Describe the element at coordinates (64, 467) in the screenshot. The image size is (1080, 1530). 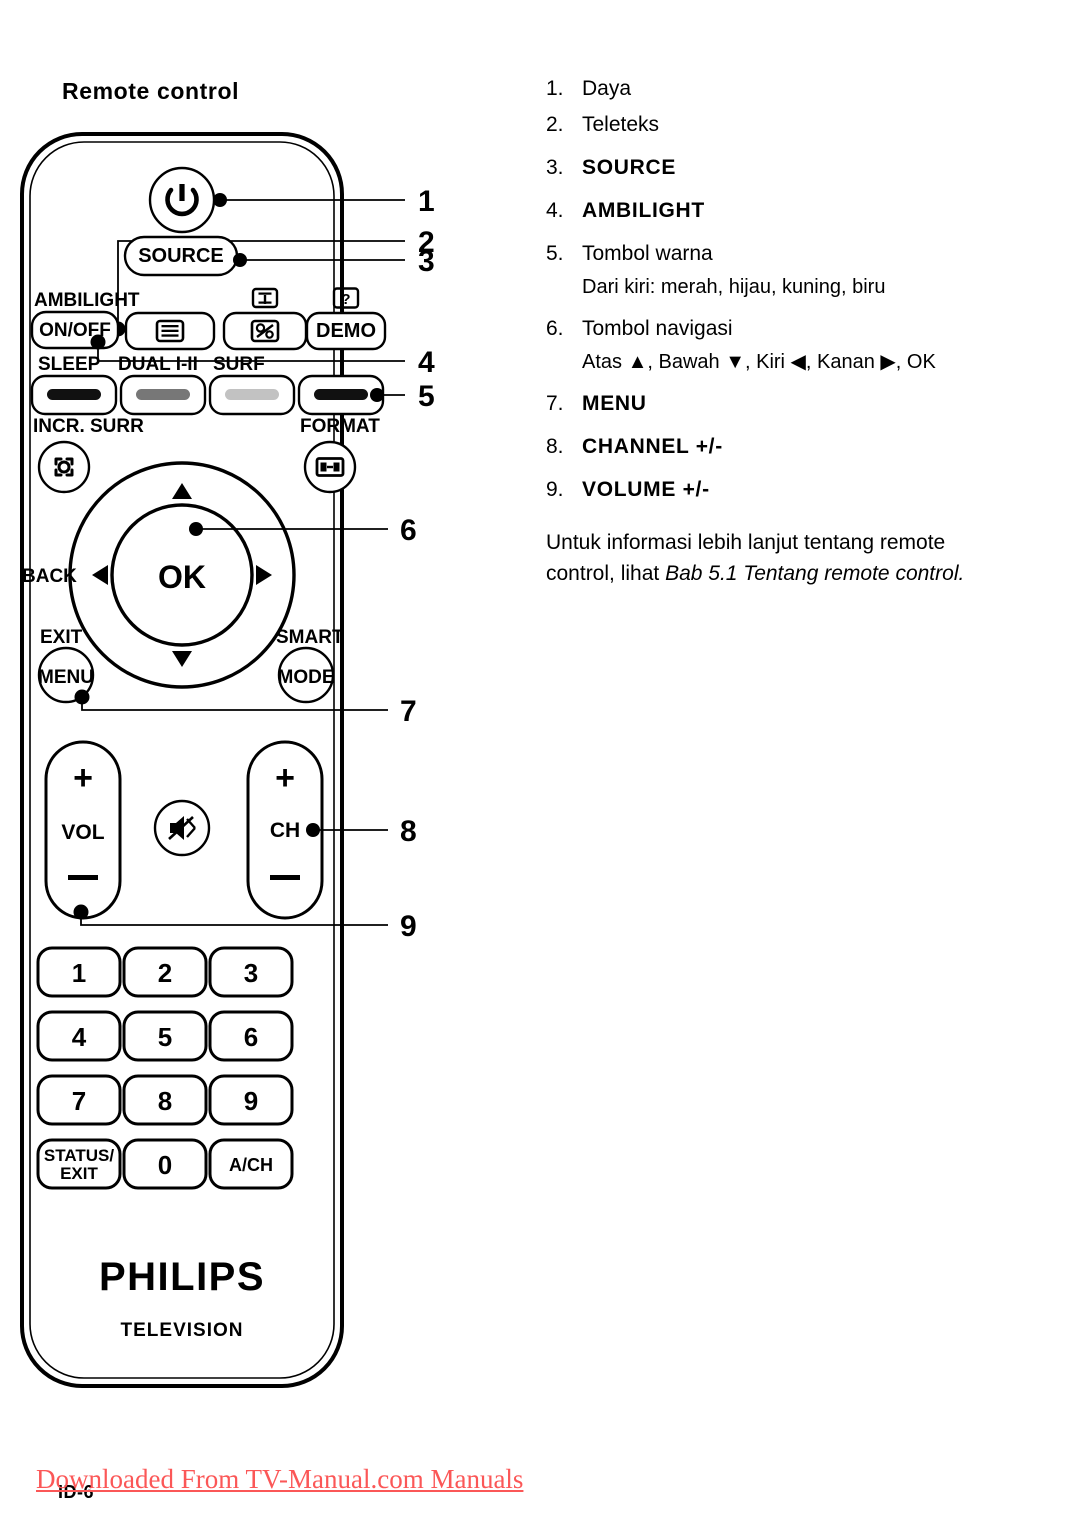
I see `incr-surr-button` at that location.